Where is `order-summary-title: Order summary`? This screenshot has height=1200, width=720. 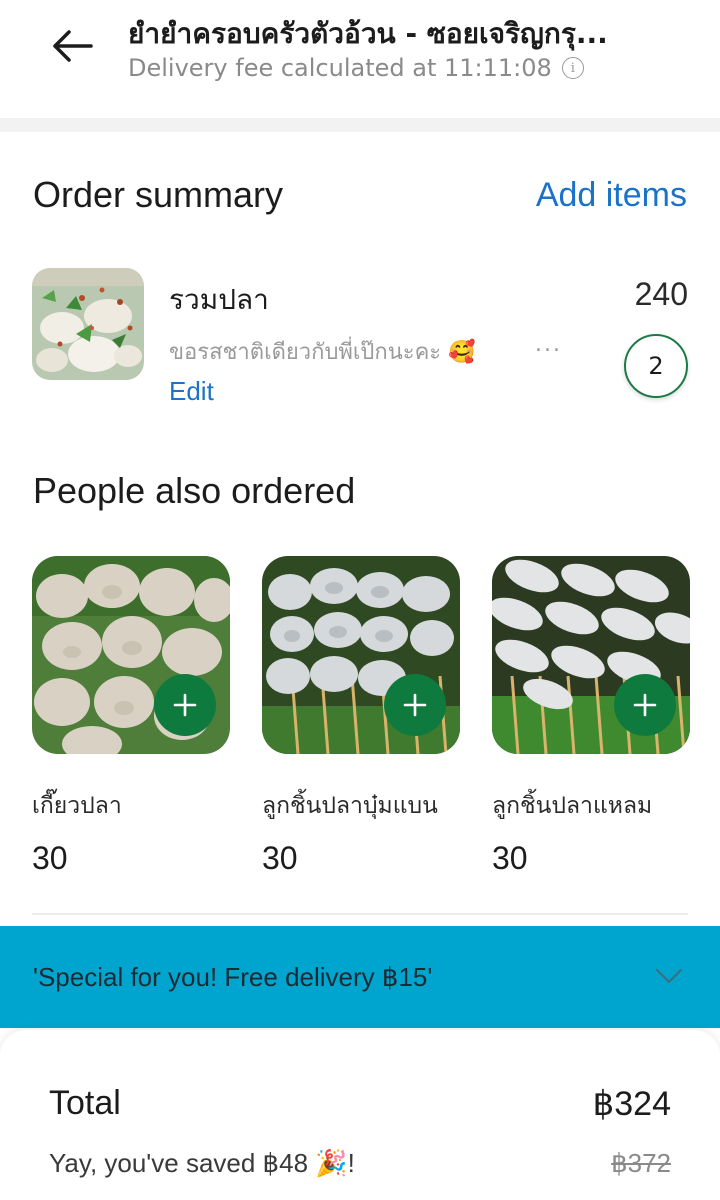 order-summary-title: Order summary is located at coordinates (158, 194).